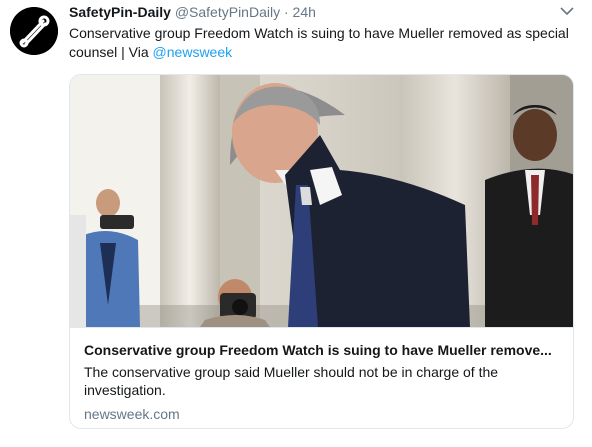  Describe the element at coordinates (304, 12) in the screenshot. I see `tweet-timestamp: 24h` at that location.